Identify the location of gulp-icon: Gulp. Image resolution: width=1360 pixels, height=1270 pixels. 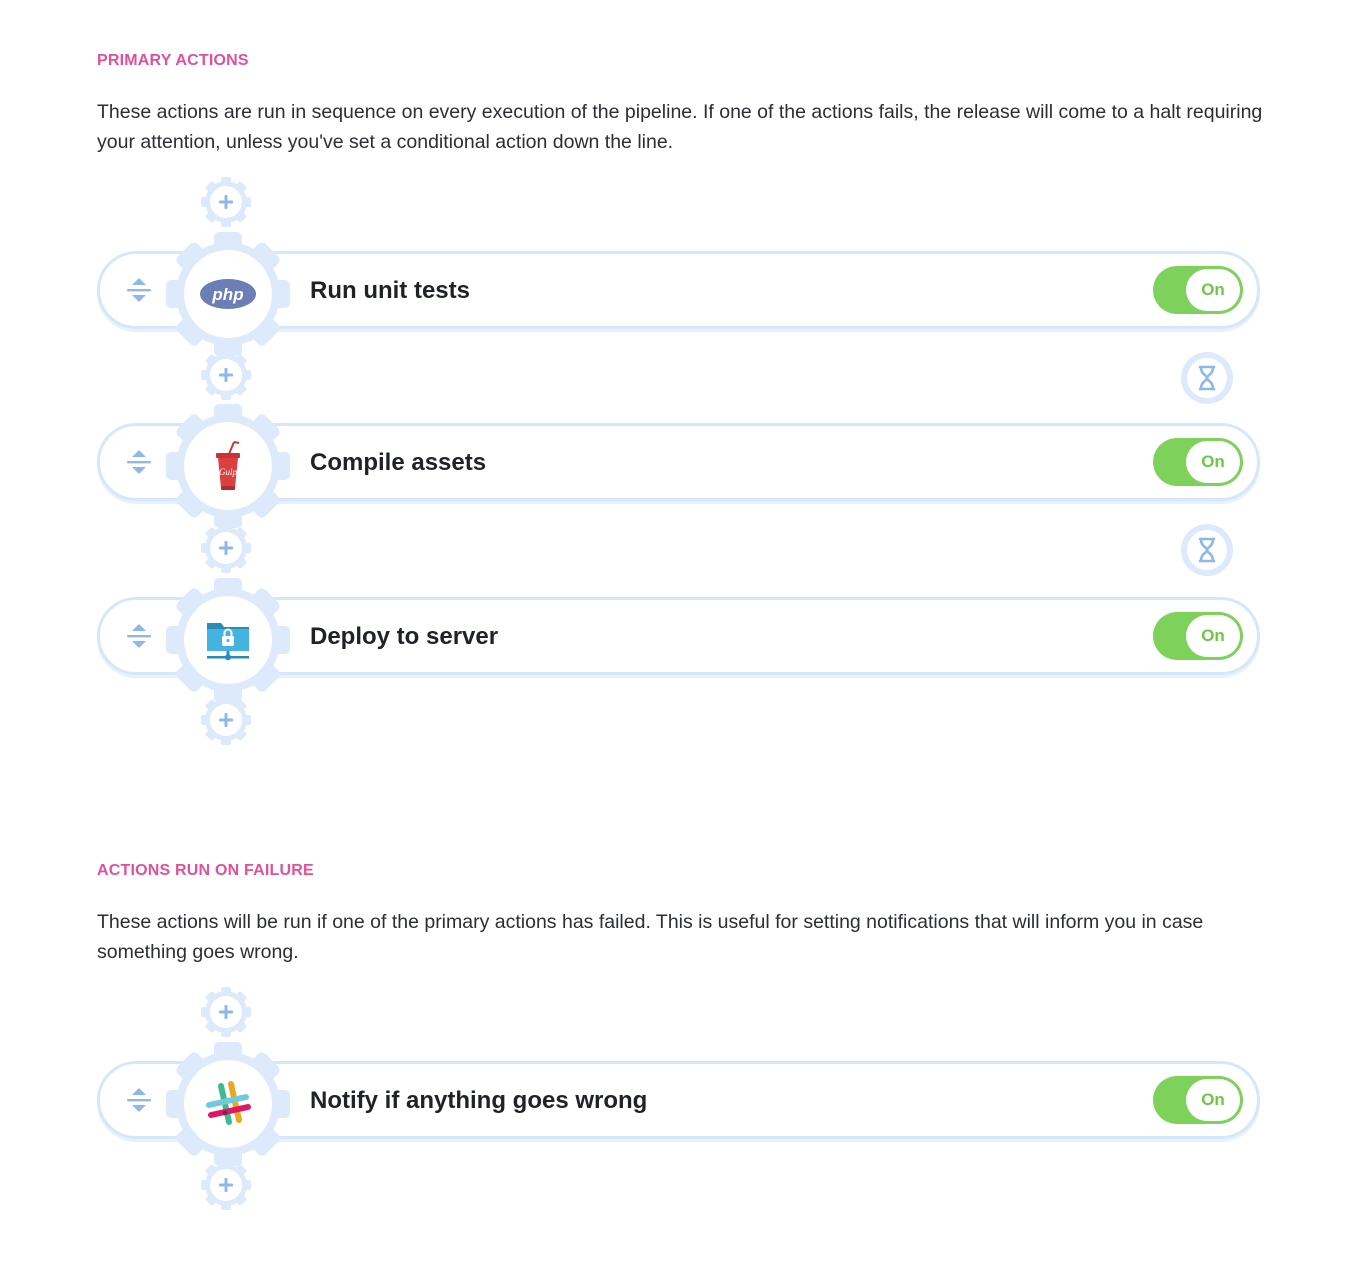
(228, 465).